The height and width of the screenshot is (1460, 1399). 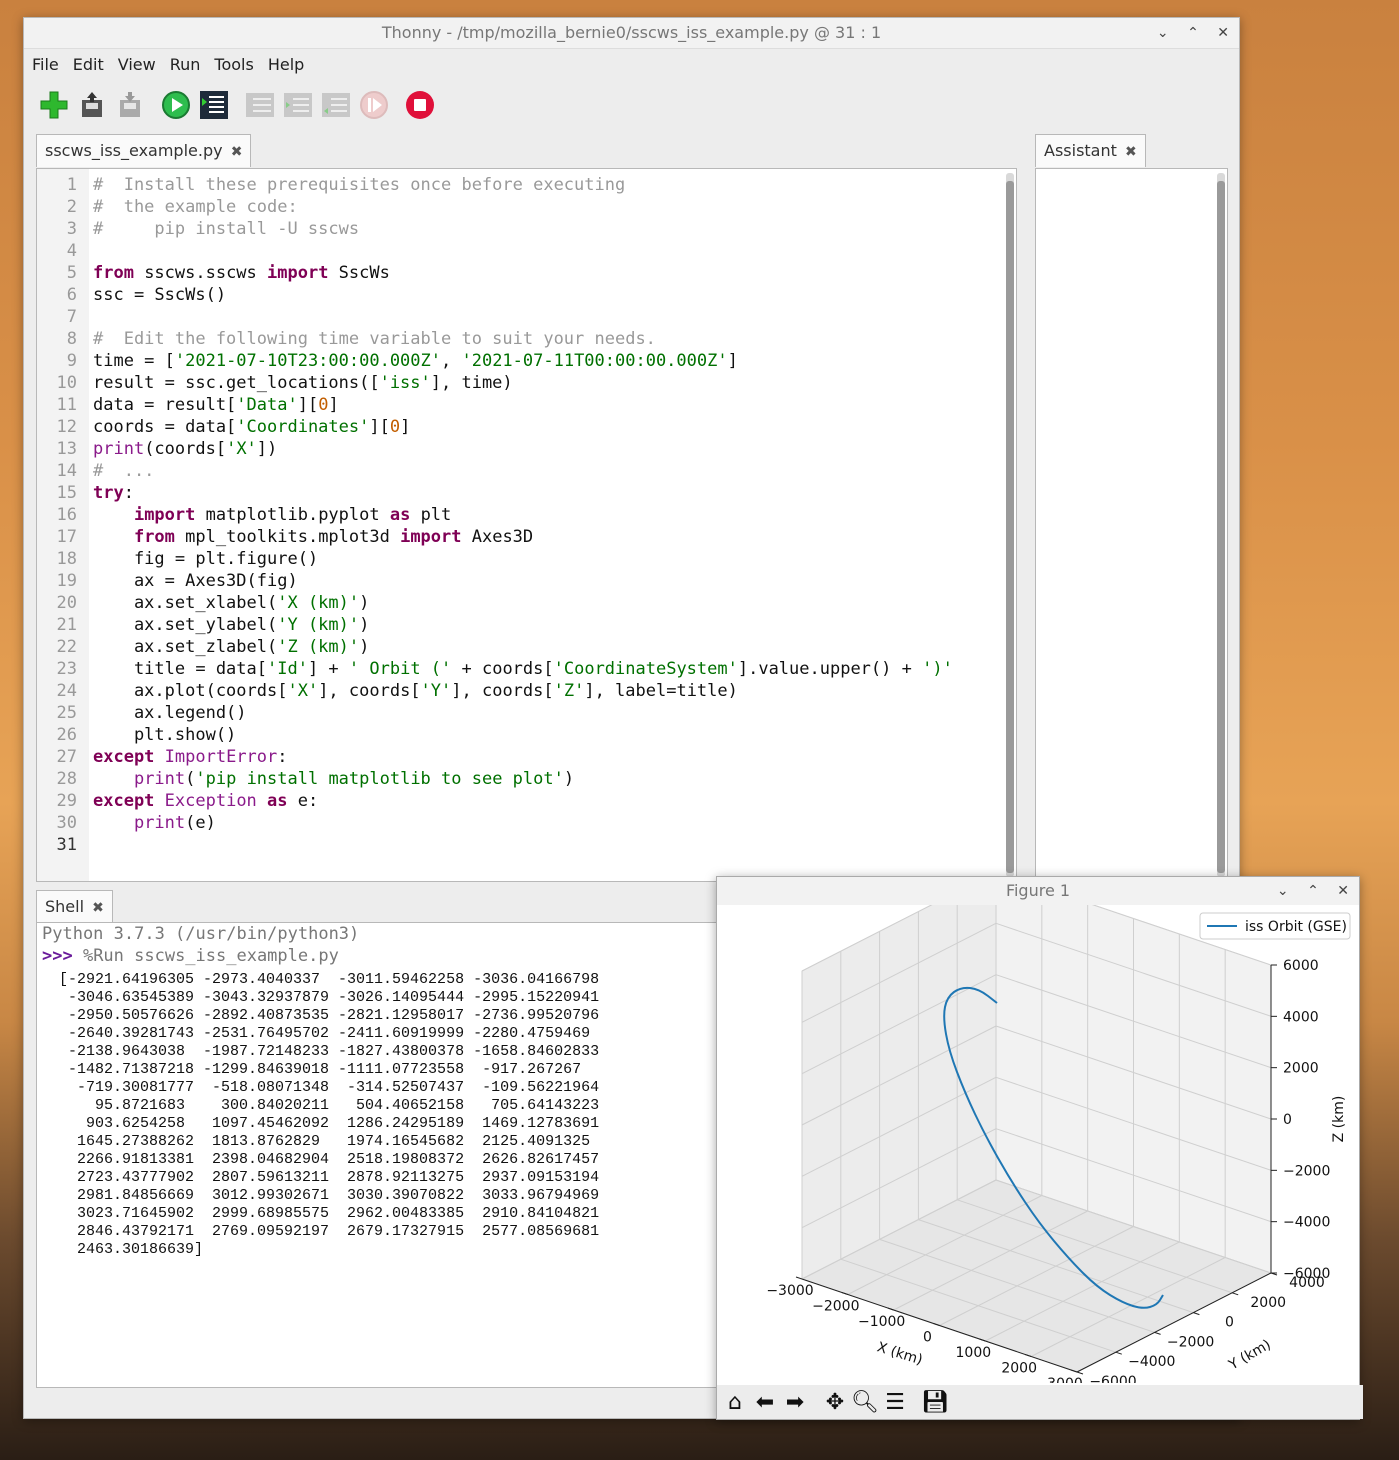 What do you see at coordinates (835, 1402) in the screenshot?
I see `pan-icon: ✥` at bounding box center [835, 1402].